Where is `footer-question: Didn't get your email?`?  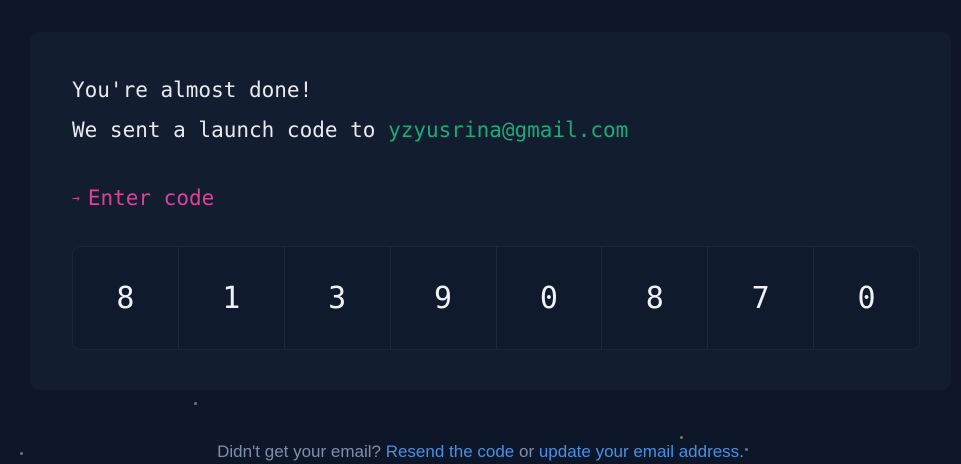 footer-question: Didn't get your email? is located at coordinates (299, 451).